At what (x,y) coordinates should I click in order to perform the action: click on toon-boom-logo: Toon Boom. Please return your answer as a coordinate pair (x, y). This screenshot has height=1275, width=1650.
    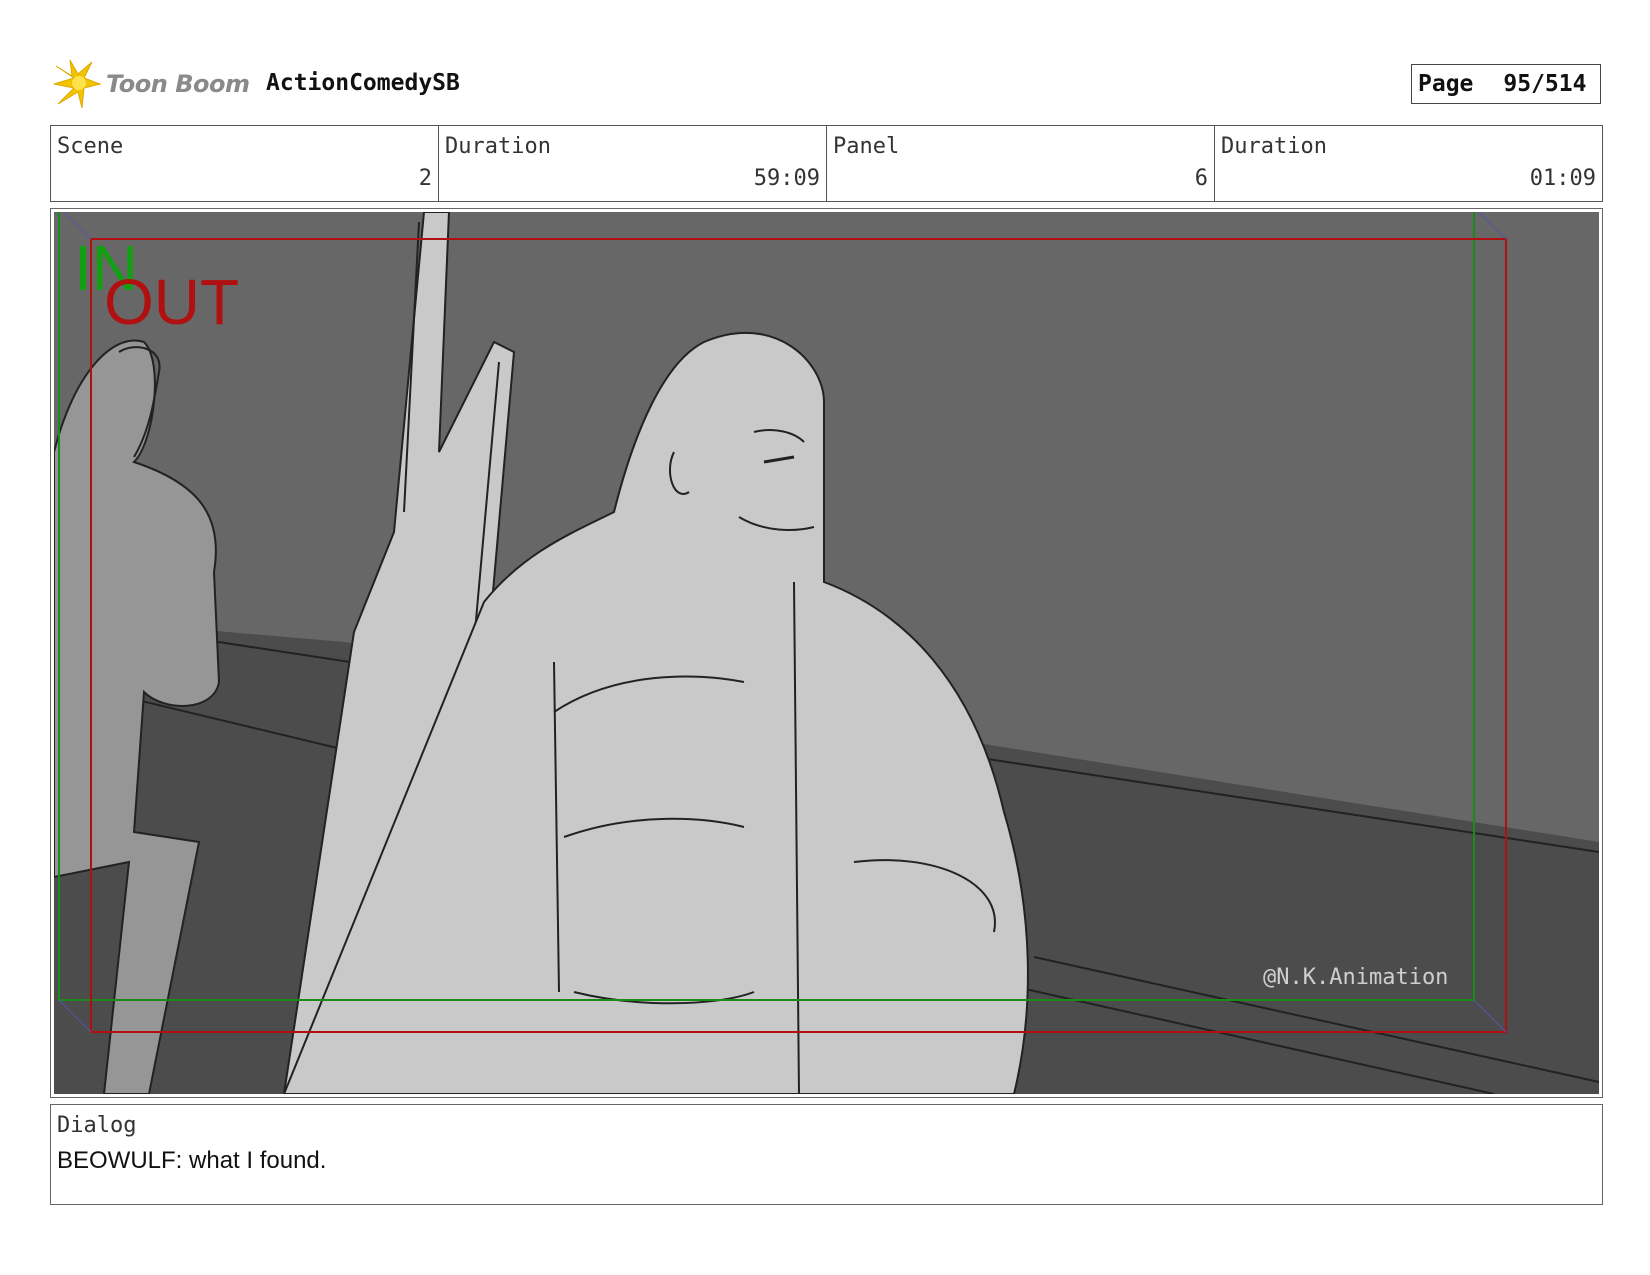
    Looking at the image, I should click on (151, 84).